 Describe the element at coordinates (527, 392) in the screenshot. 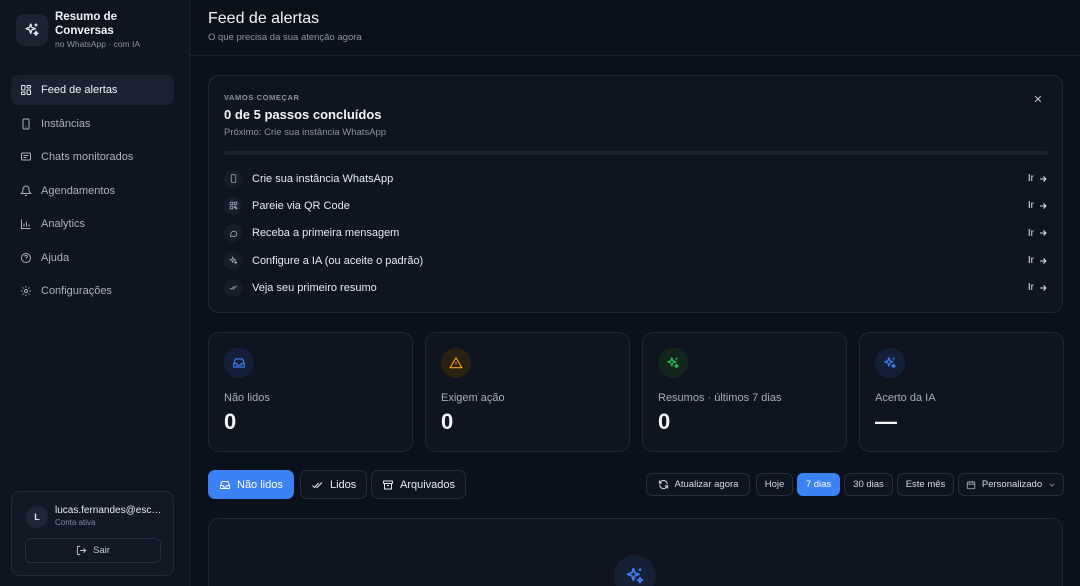

I see `stat-card-exigem-acao: Exigem ação 0` at that location.